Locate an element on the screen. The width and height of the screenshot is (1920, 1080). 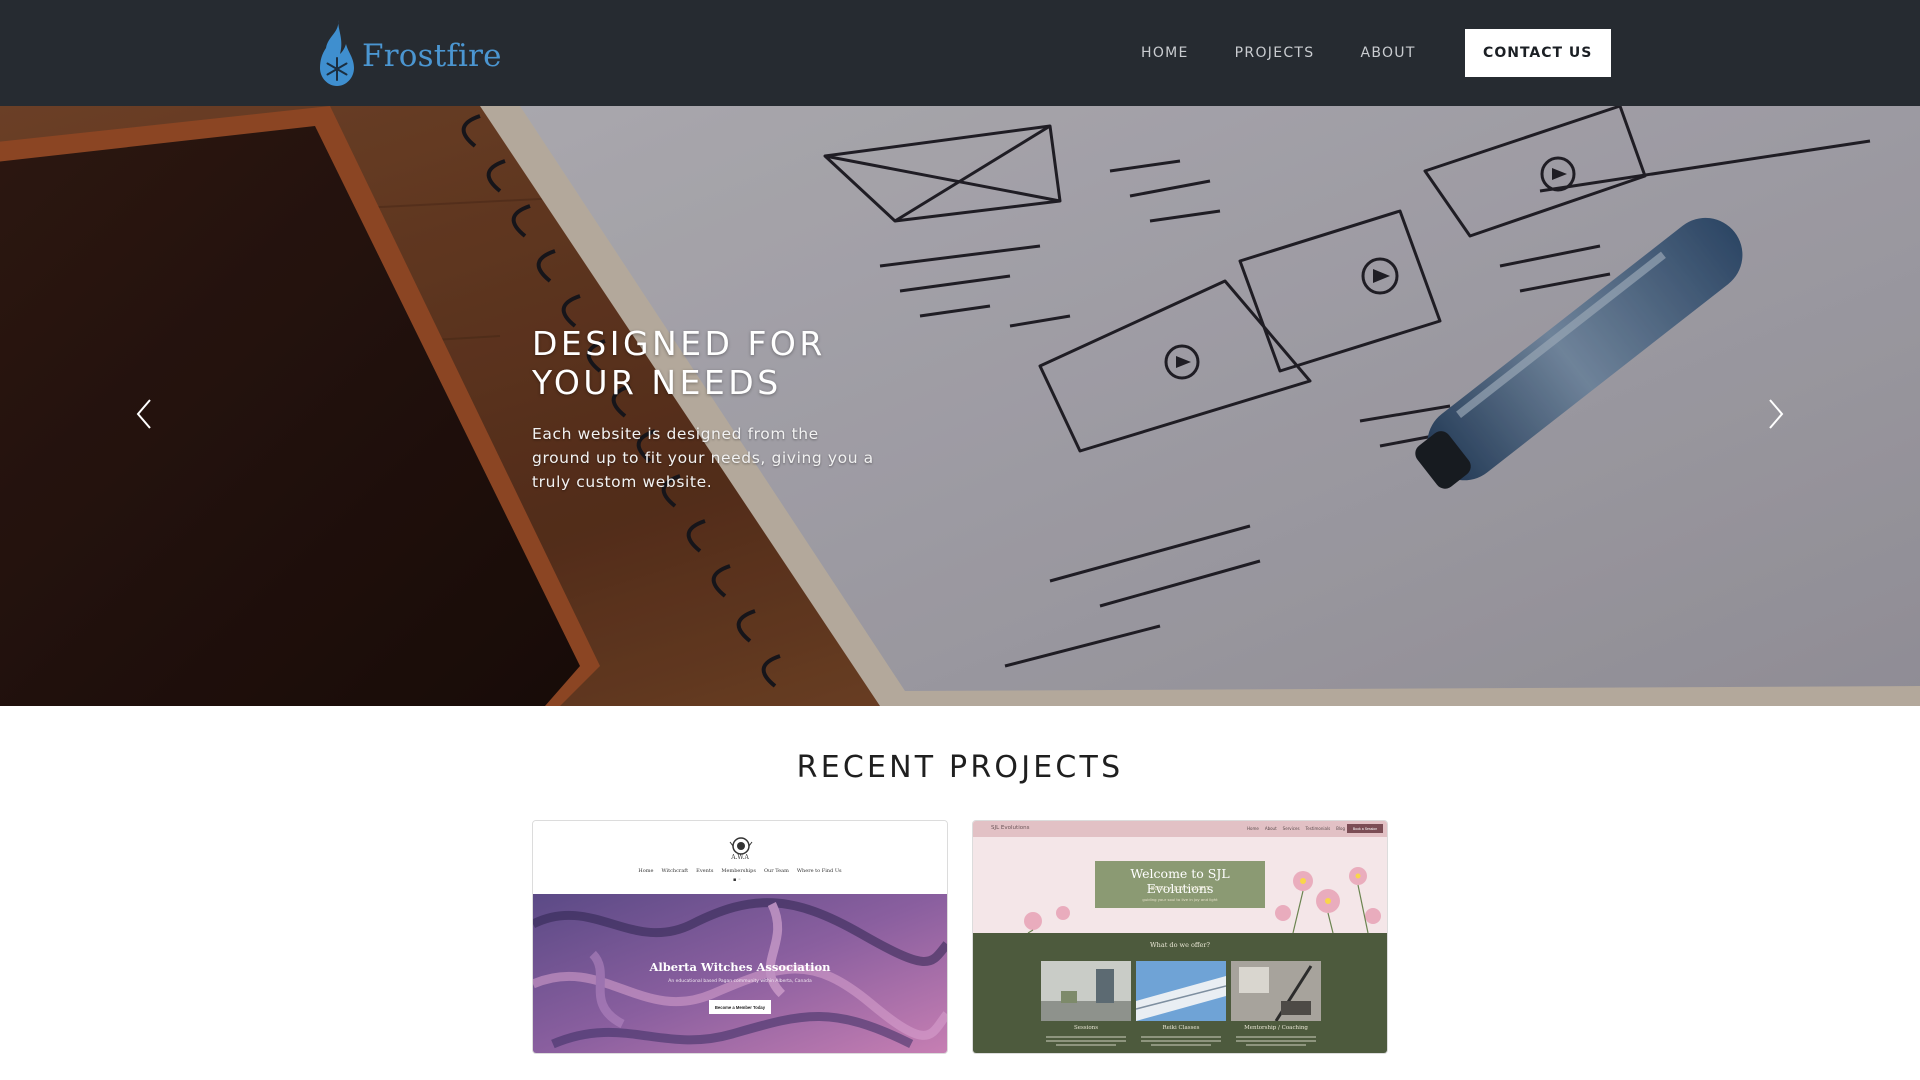
carousel-next-button is located at coordinates (1776, 414).